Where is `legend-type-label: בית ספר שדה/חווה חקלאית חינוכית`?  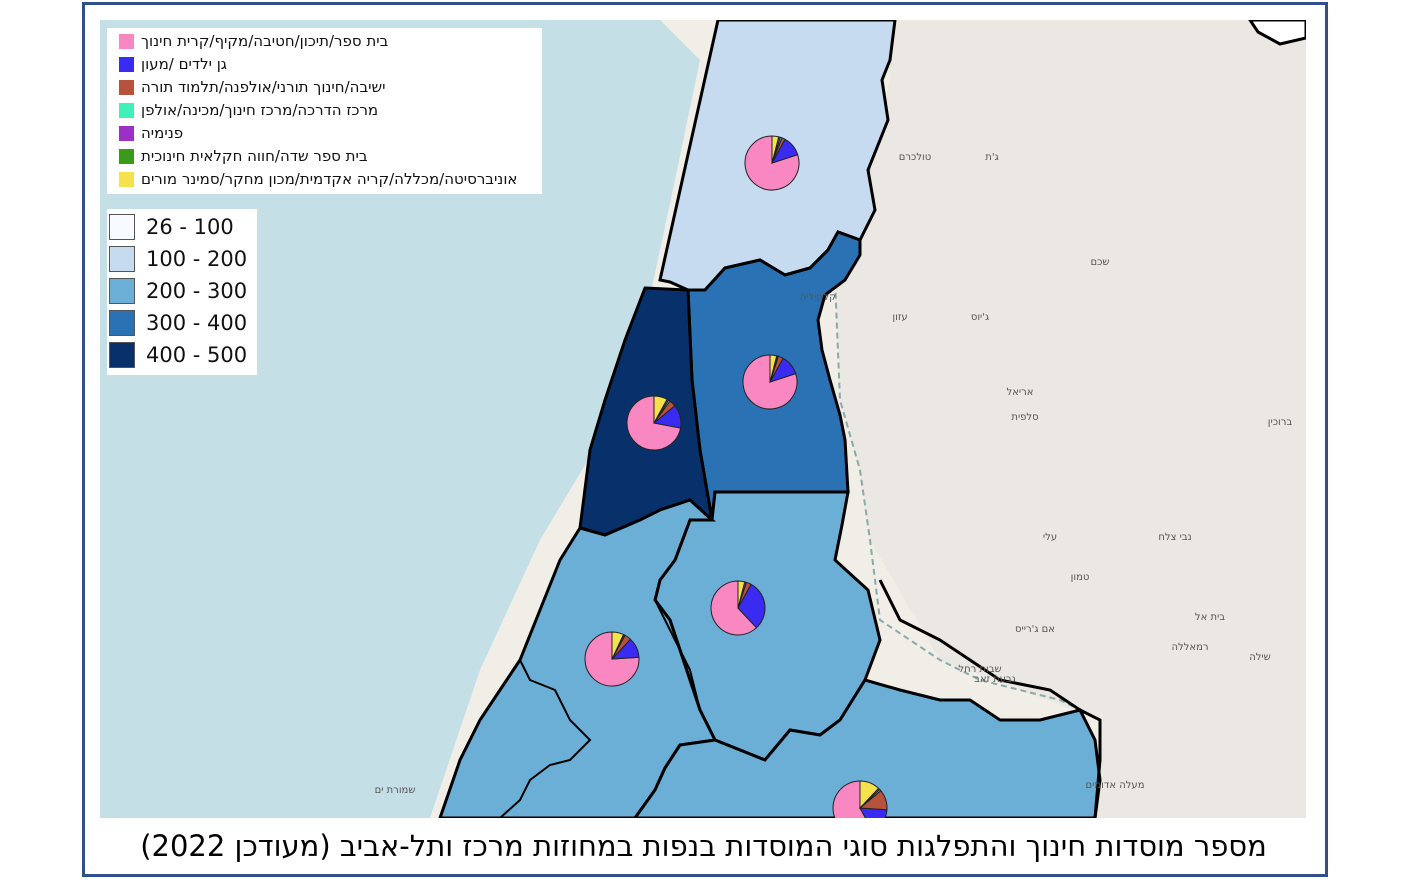 legend-type-label: בית ספר שדה/חווה חקלאית חינוכית is located at coordinates (254, 156).